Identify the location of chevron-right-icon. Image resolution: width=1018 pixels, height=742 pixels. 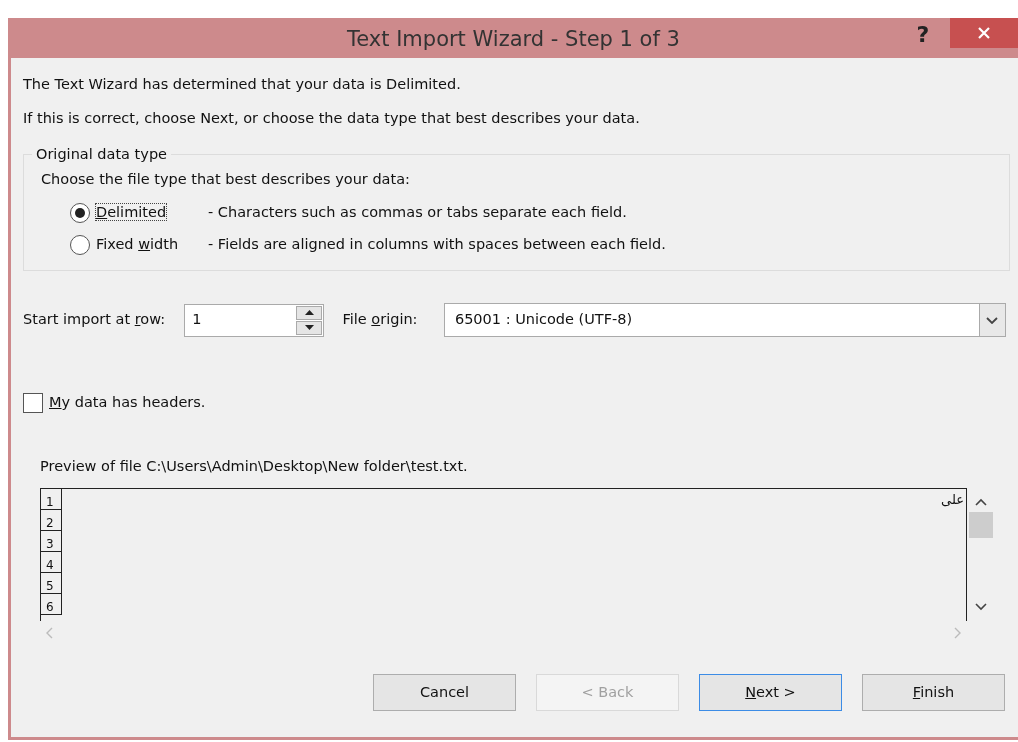
(957, 633).